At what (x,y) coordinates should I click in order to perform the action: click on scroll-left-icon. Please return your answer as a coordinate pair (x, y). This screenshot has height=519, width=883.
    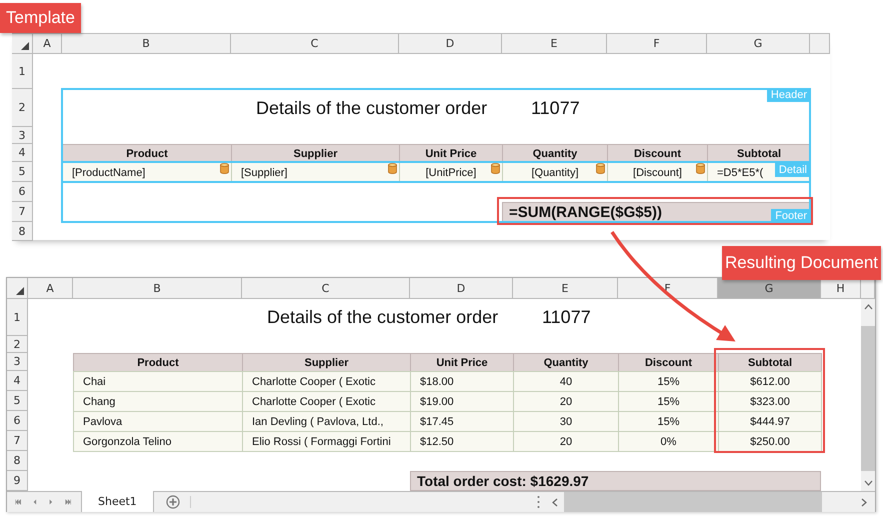
    Looking at the image, I should click on (555, 502).